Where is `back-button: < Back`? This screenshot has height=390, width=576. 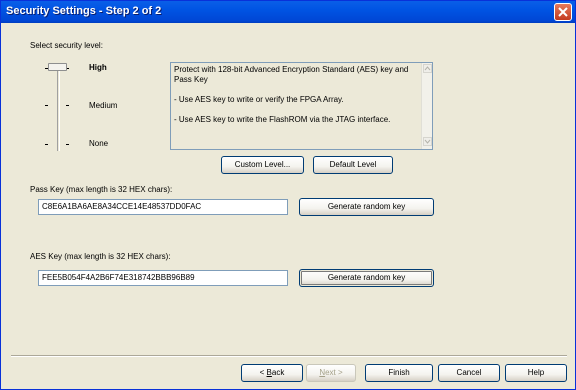 back-button: < Back is located at coordinates (272, 373).